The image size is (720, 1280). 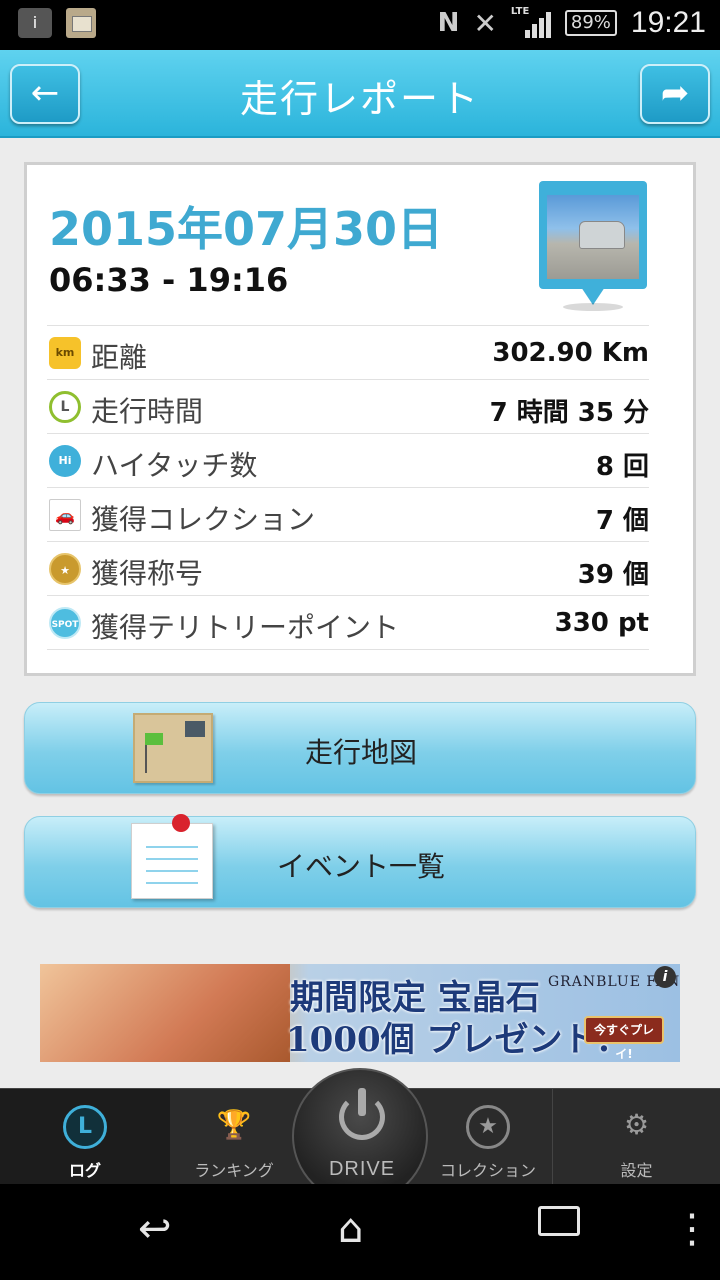 What do you see at coordinates (348, 407) in the screenshot?
I see `stat-row-drive-time: L 走行時間 7 時間 35 分` at bounding box center [348, 407].